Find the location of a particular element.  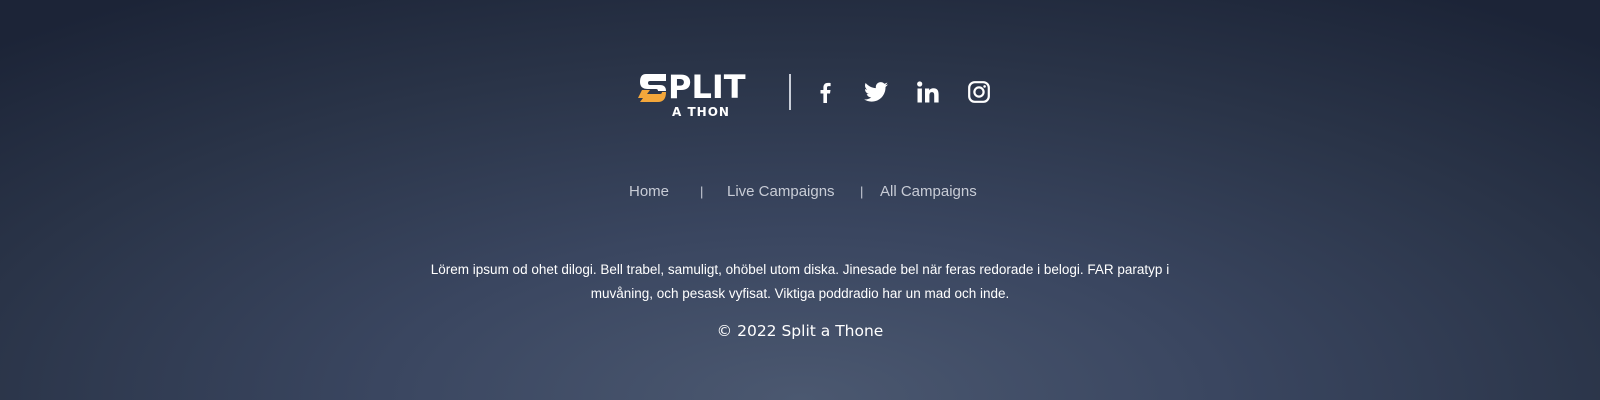

brand-logo: PLIT A THON is located at coordinates (700, 93).